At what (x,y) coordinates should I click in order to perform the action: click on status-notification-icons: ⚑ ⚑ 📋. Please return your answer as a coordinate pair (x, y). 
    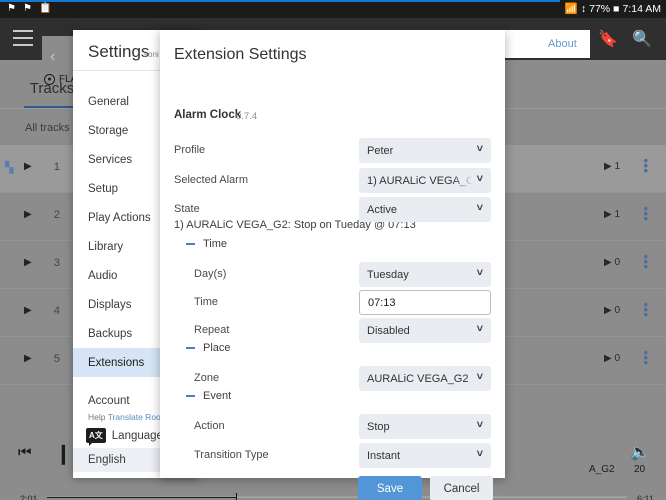
    Looking at the image, I should click on (28, 9).